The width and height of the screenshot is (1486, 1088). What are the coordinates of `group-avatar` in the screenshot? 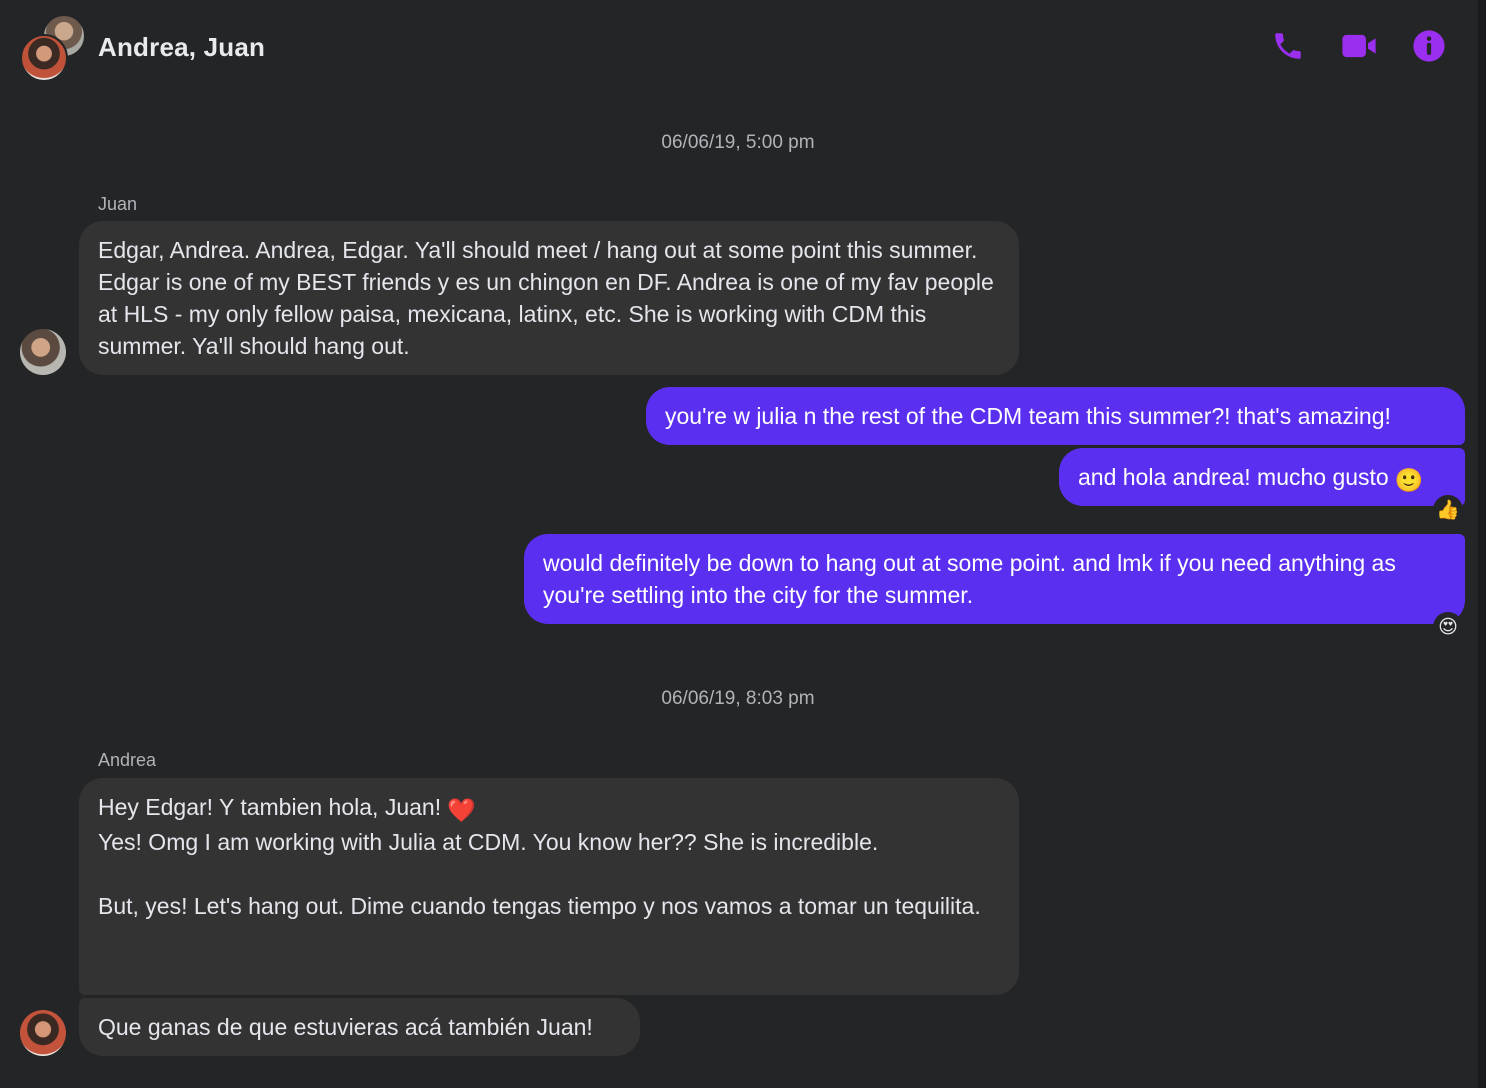 It's located at (53, 48).